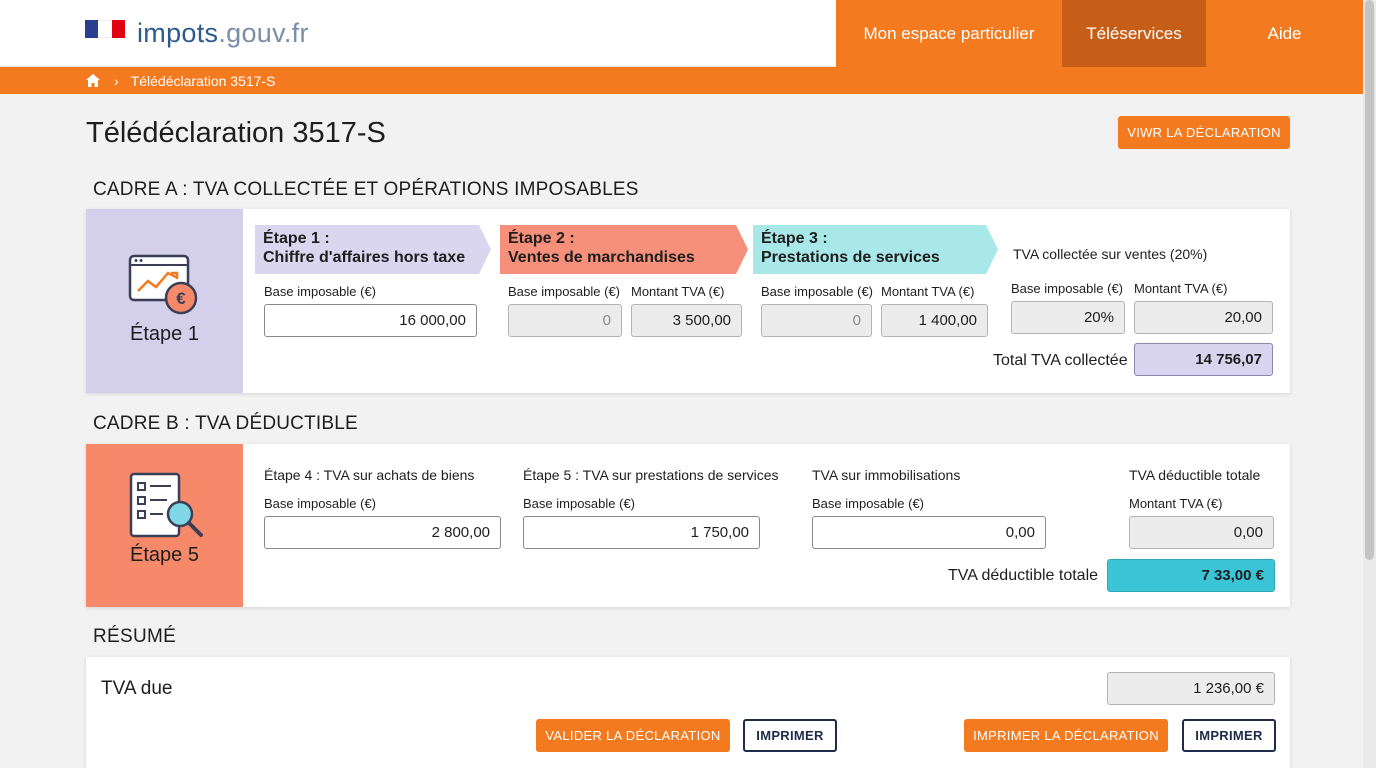  Describe the element at coordinates (850, 257) in the screenshot. I see `step3-title-line2: Prestations de services` at that location.